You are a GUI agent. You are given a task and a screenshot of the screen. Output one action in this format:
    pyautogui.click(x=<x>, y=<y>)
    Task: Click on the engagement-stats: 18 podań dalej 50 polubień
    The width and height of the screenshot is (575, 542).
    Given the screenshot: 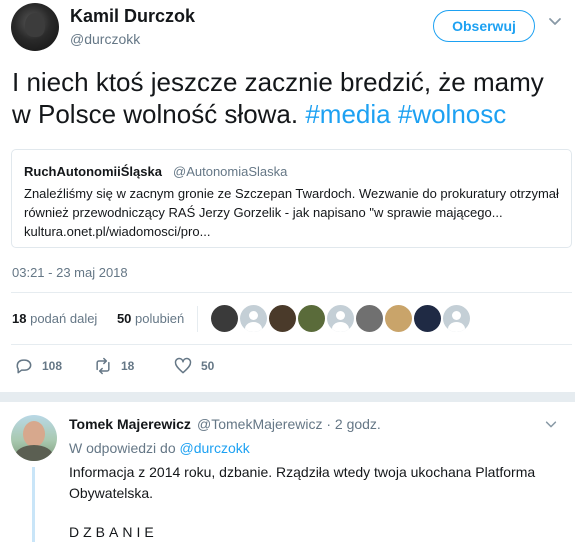 What is the action you would take?
    pyautogui.click(x=98, y=318)
    